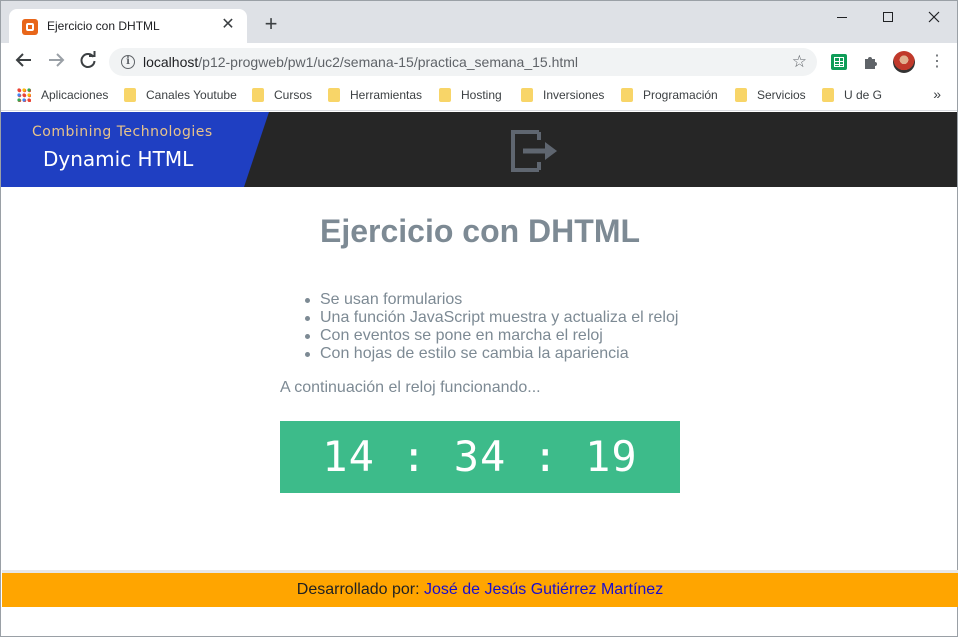 The image size is (958, 637). Describe the element at coordinates (479, 149) in the screenshot. I see `page-banner: Combining Technologies Dynamic HTML` at that location.